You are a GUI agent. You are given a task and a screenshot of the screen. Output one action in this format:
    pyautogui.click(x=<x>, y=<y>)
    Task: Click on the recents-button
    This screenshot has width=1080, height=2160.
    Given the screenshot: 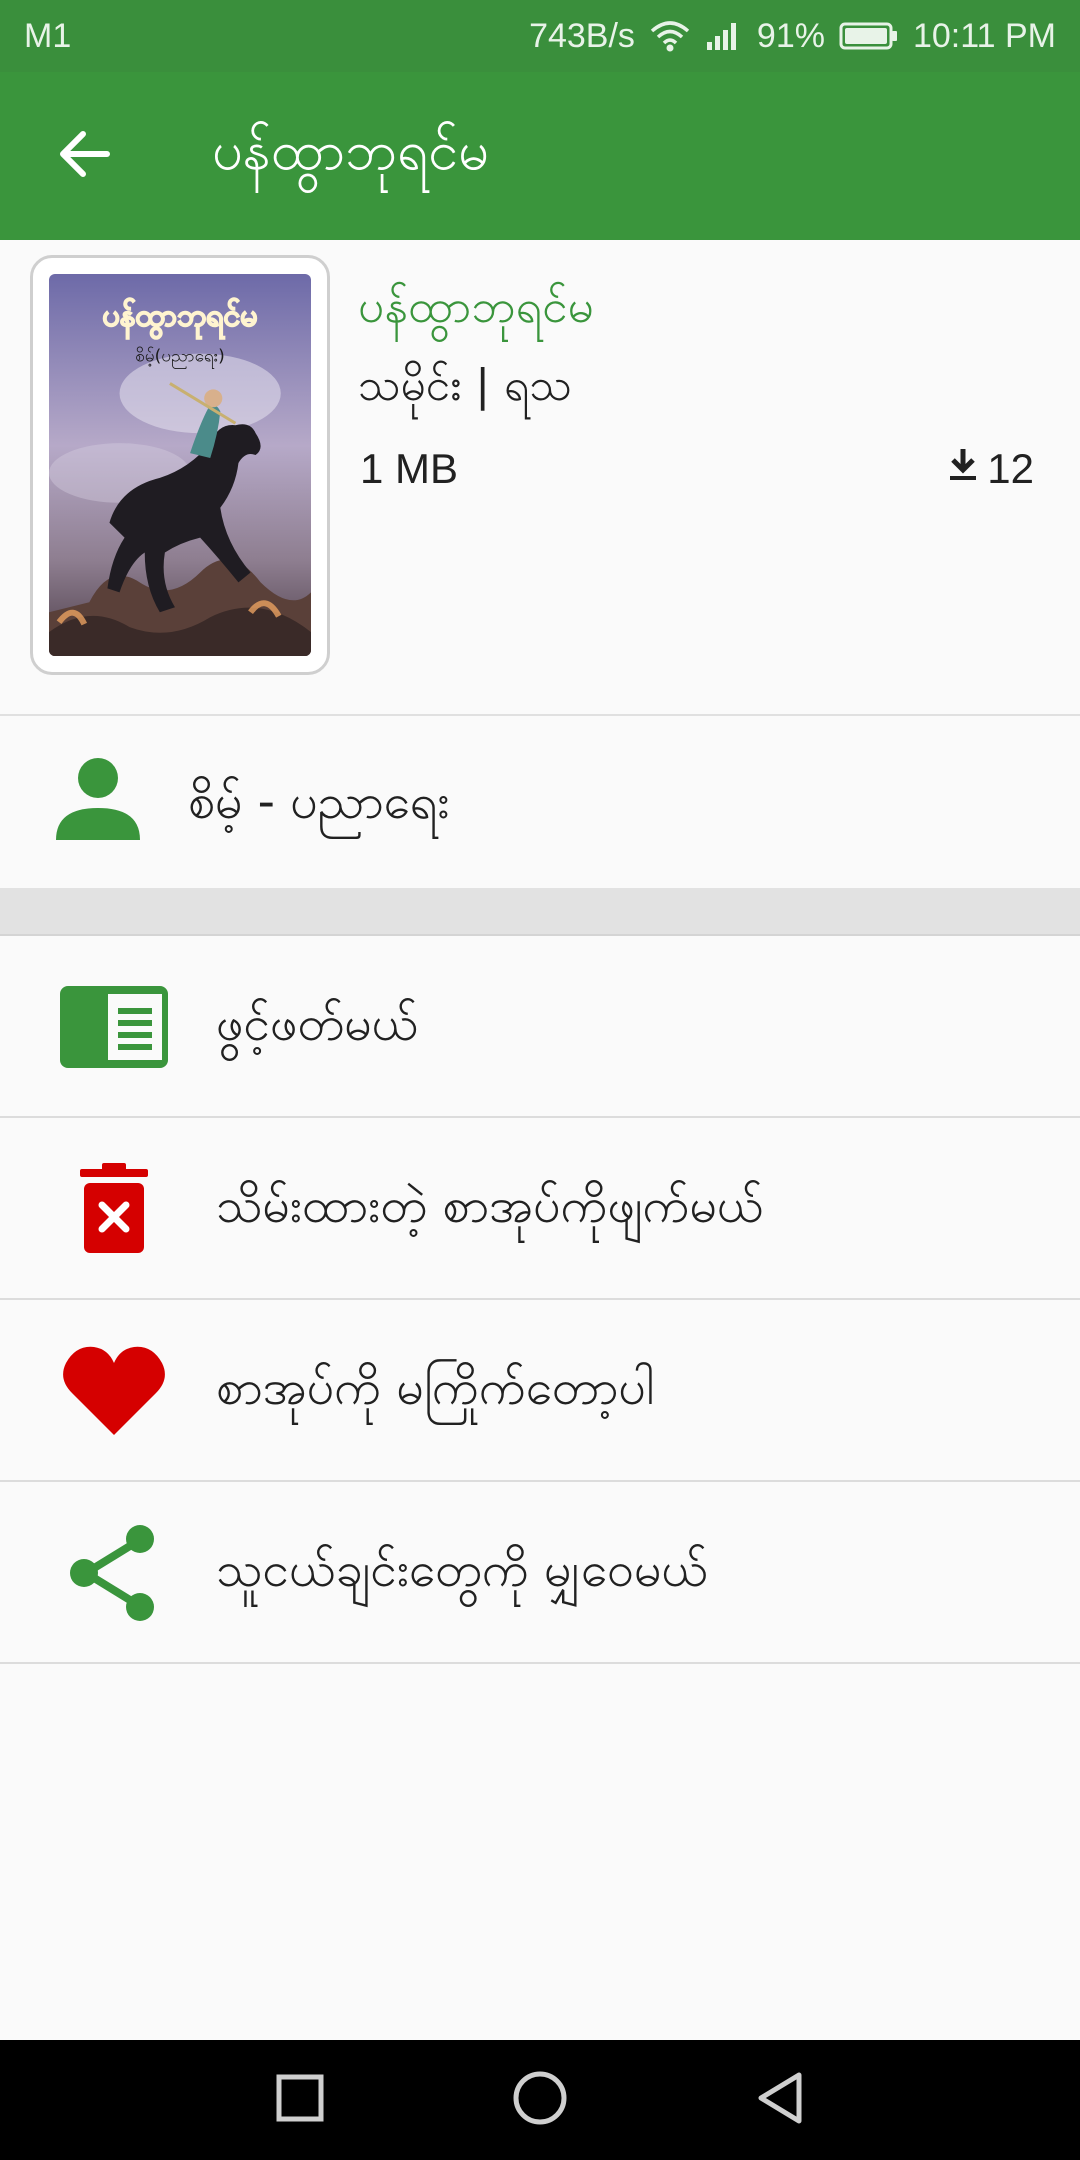 What is the action you would take?
    pyautogui.click(x=300, y=2100)
    